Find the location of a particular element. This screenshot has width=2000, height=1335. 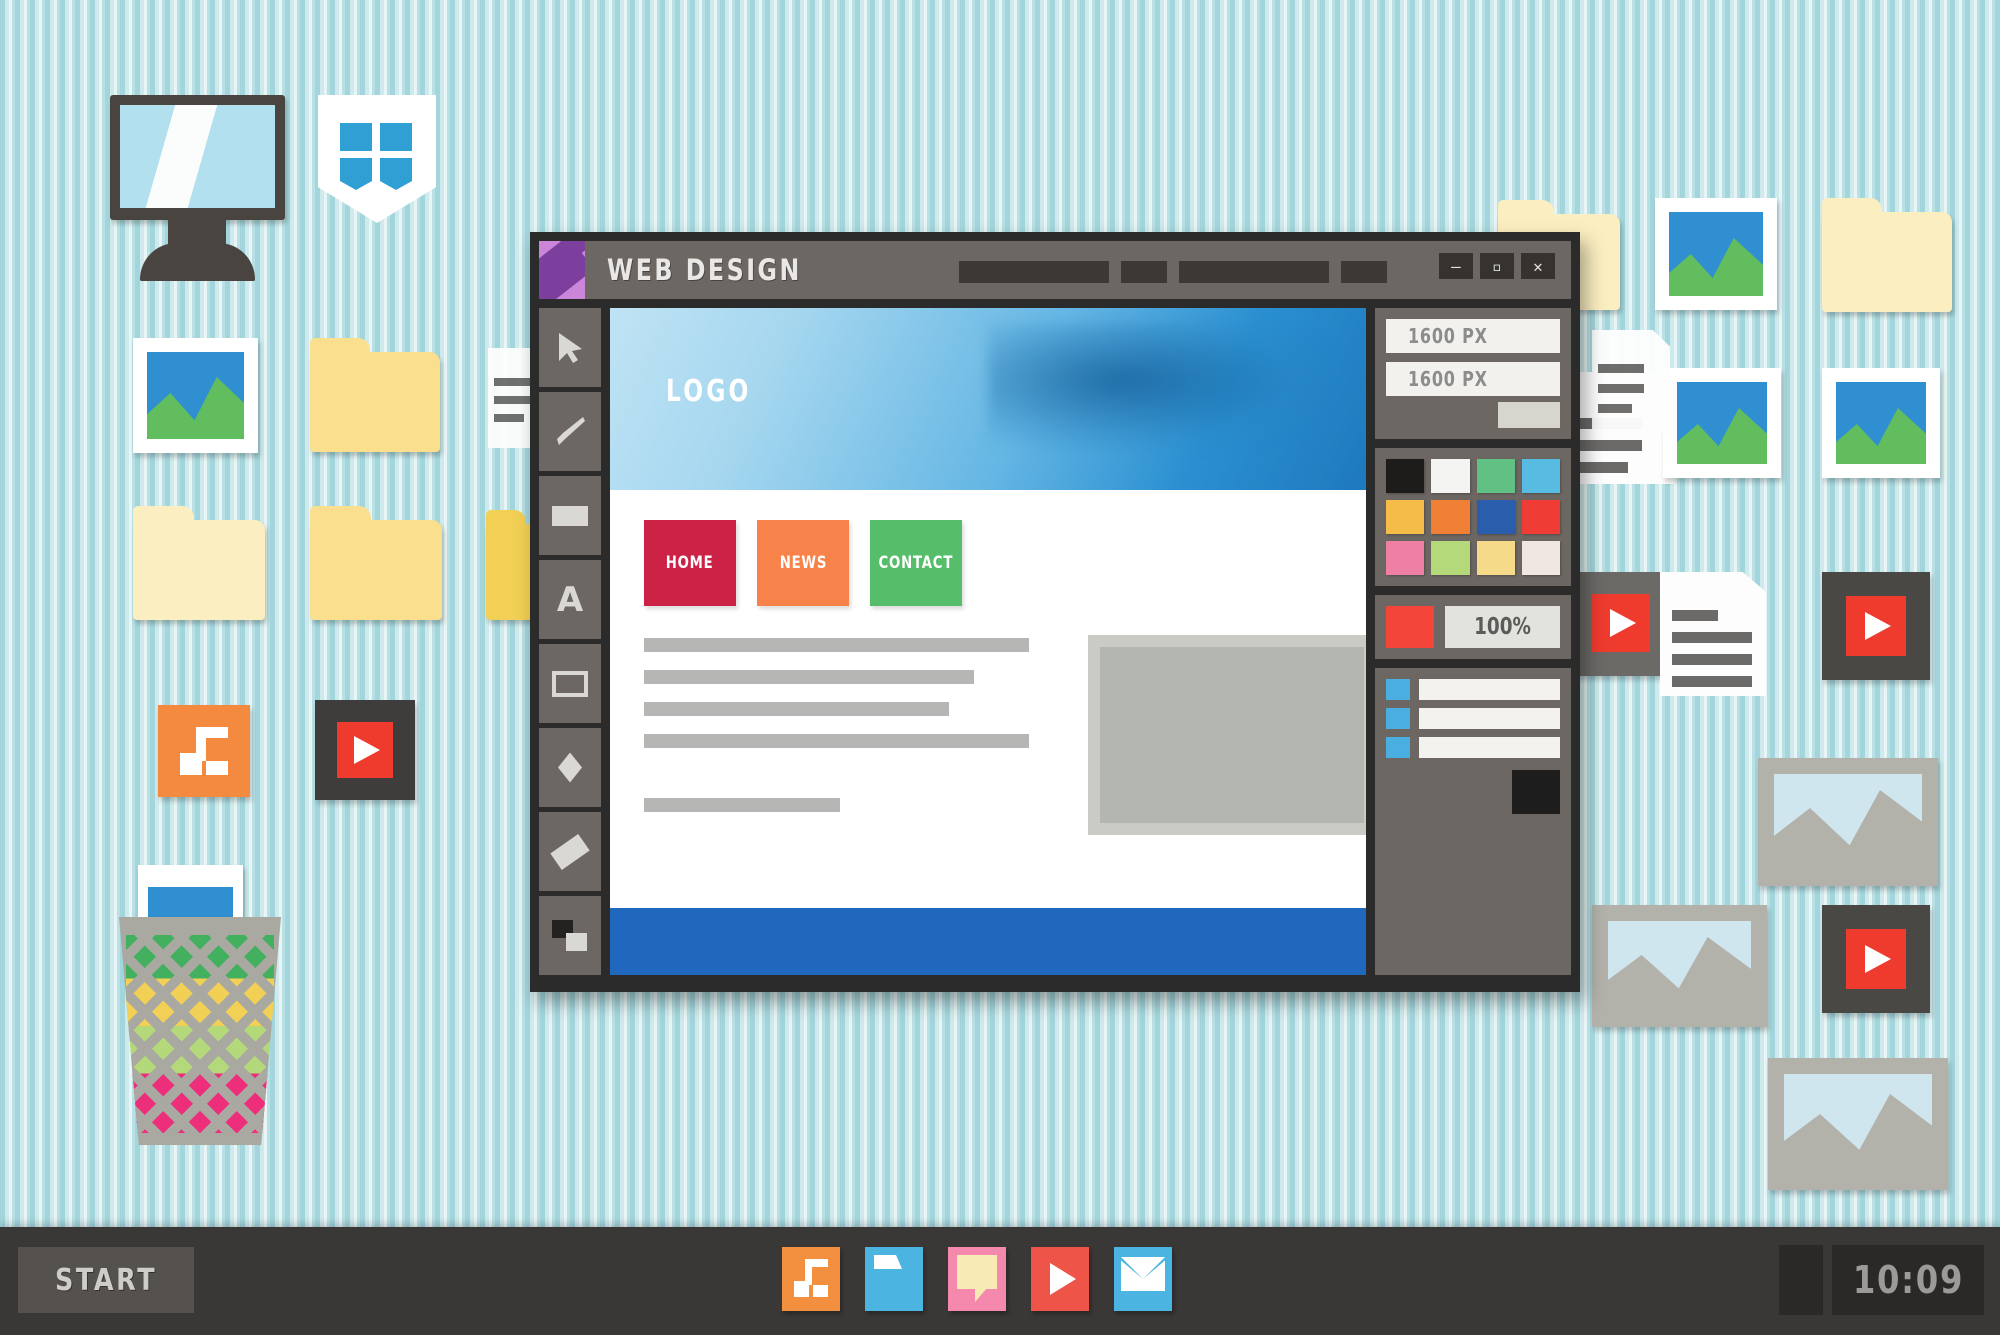

windows-shield-icon is located at coordinates (377, 159).